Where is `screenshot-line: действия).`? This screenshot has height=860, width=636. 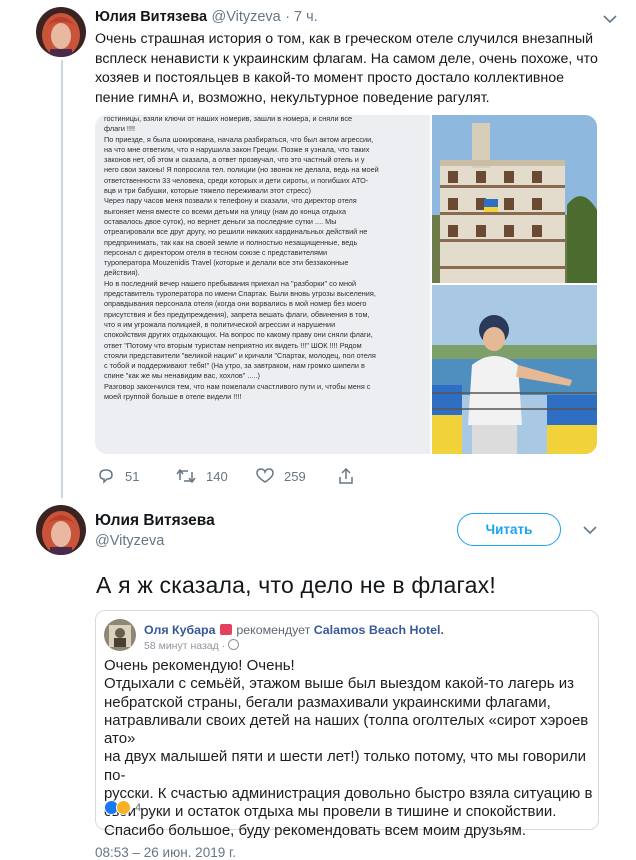 screenshot-line: действия). is located at coordinates (122, 273).